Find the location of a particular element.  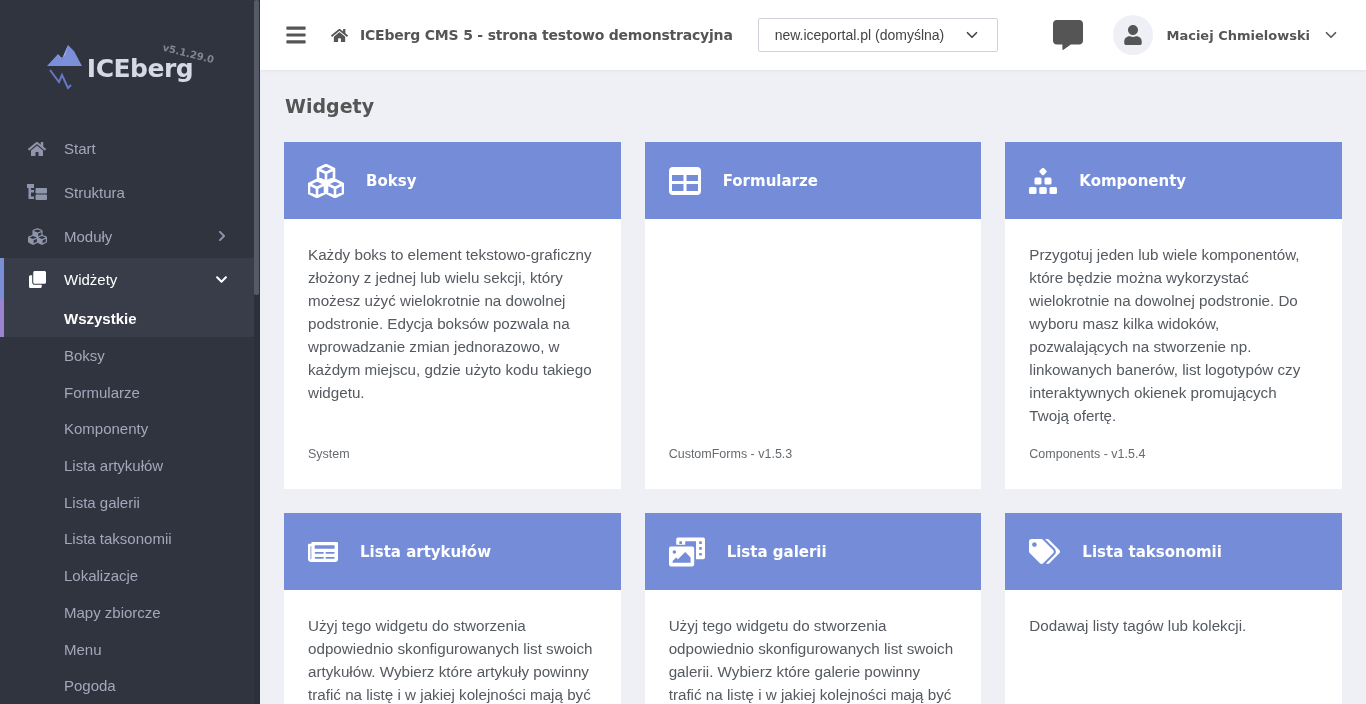

chat-icon is located at coordinates (1068, 35).